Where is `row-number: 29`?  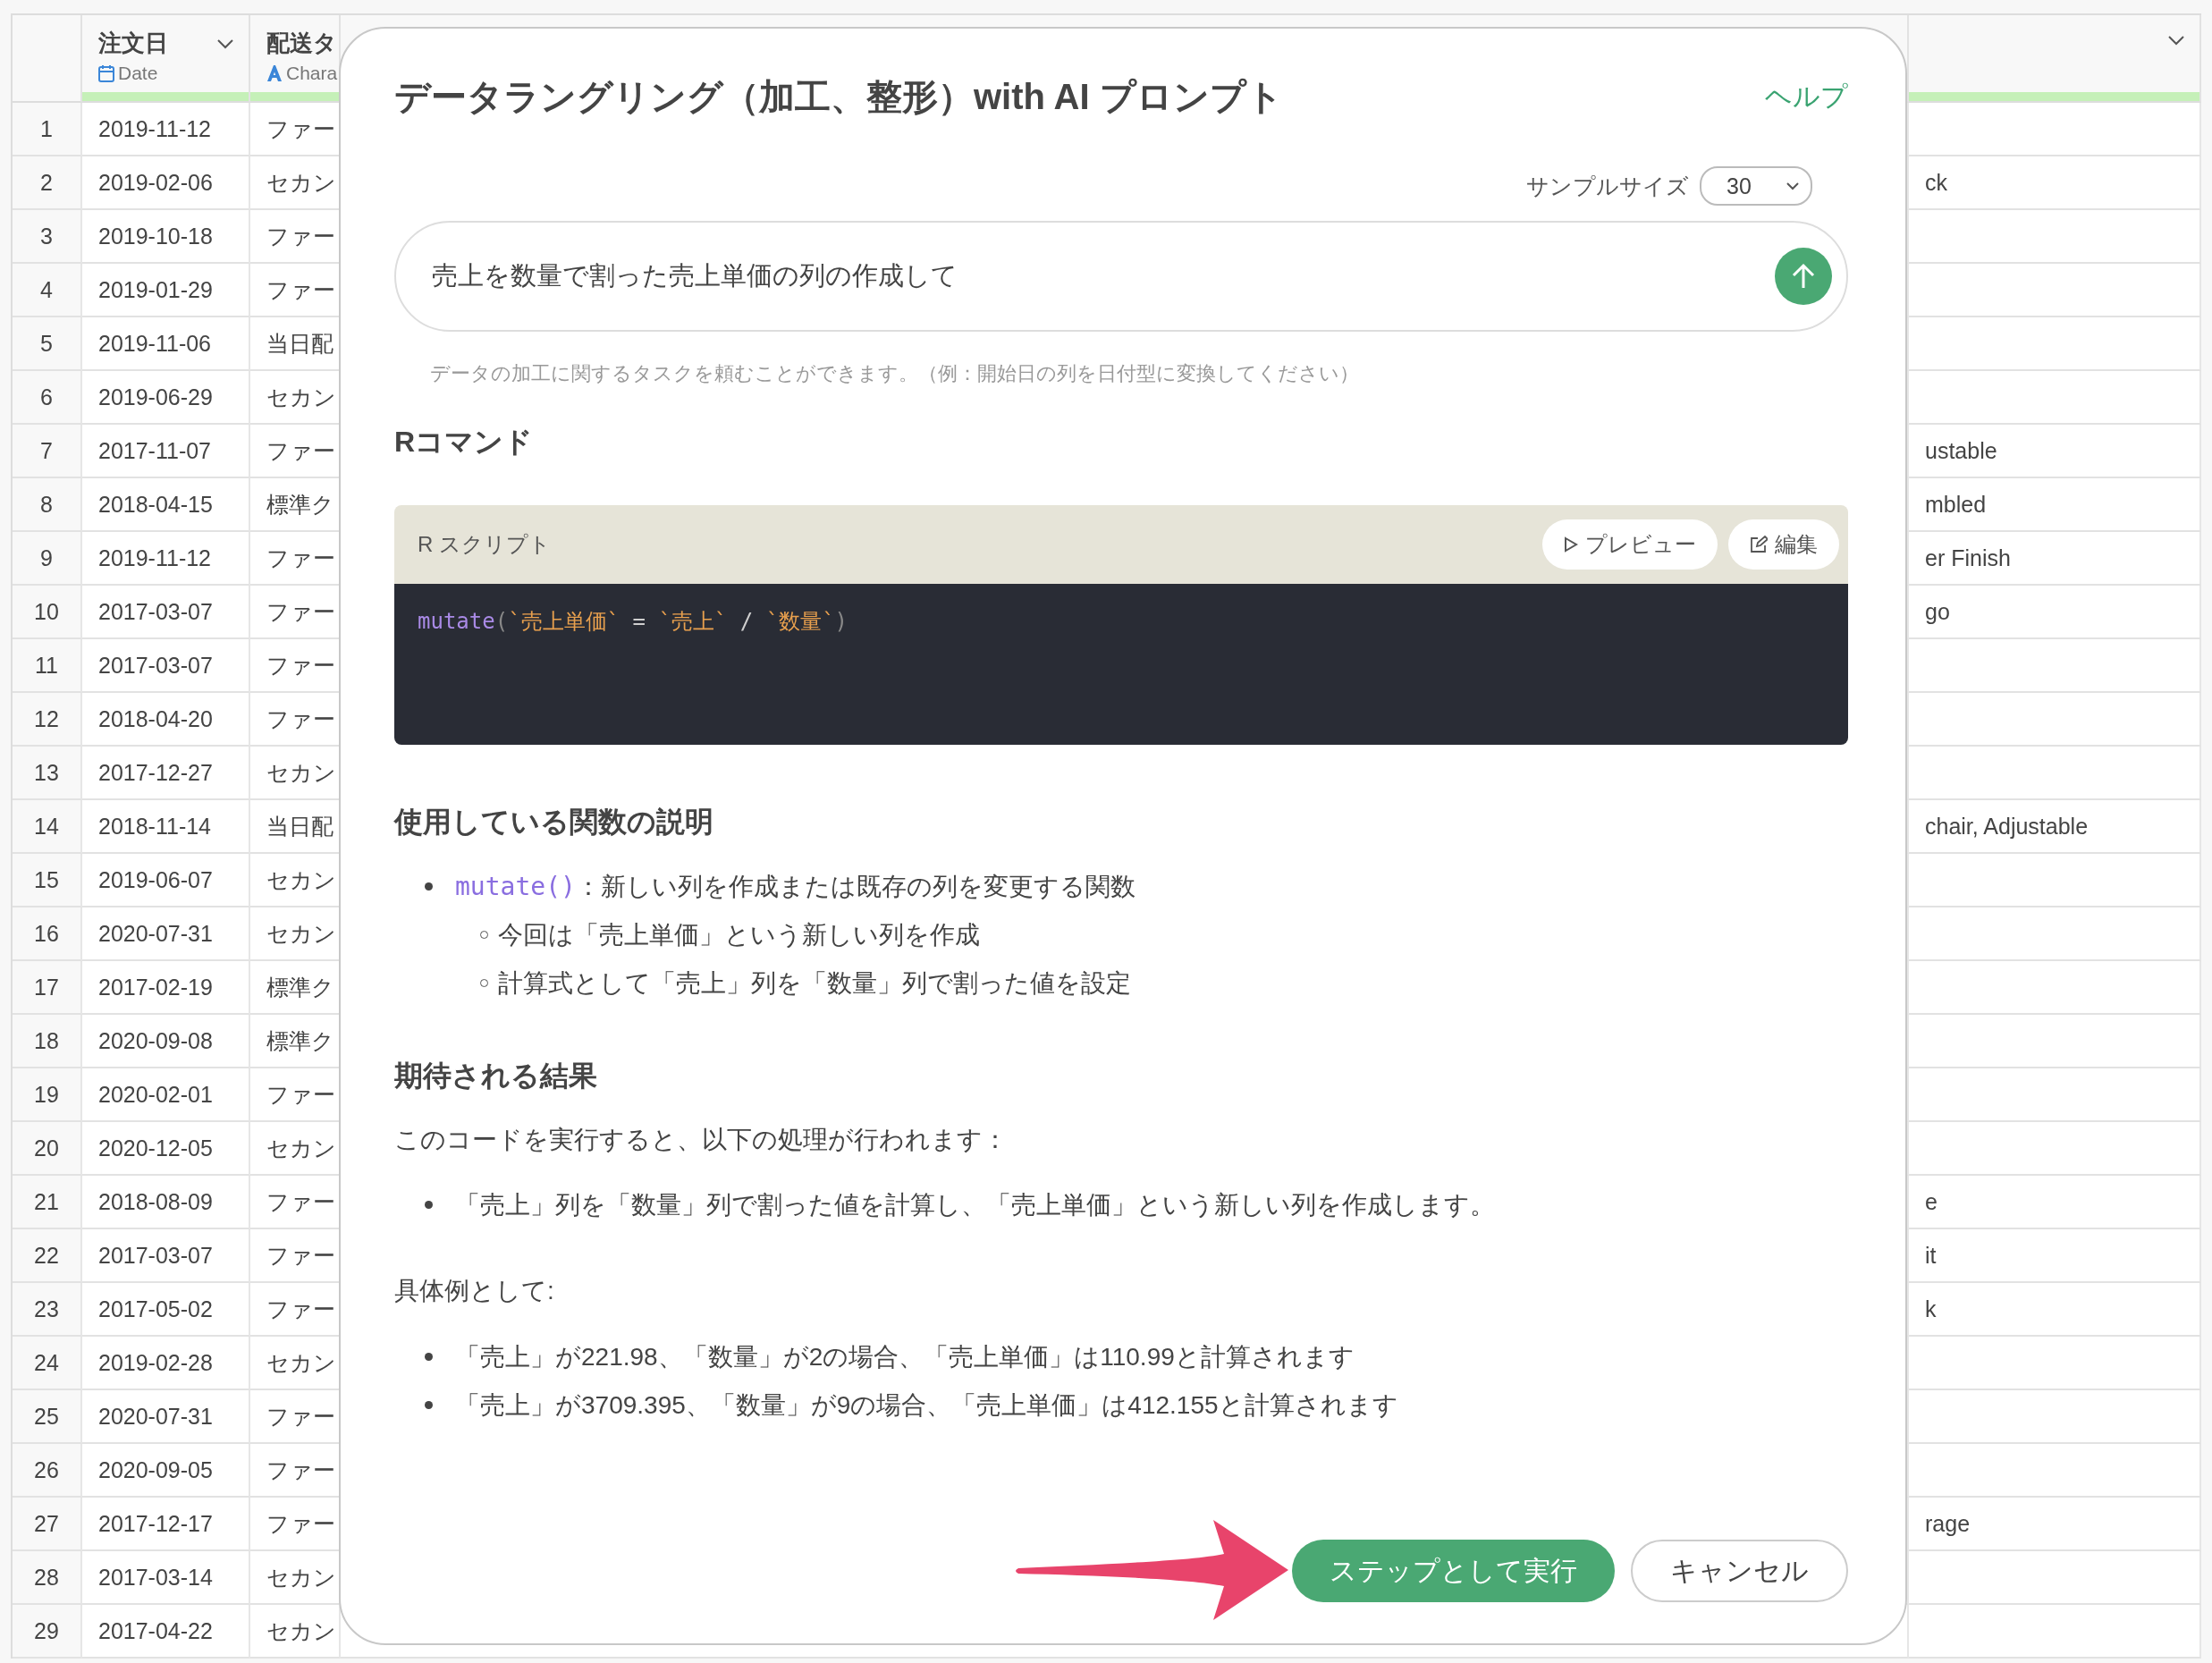
row-number: 29 is located at coordinates (47, 1632).